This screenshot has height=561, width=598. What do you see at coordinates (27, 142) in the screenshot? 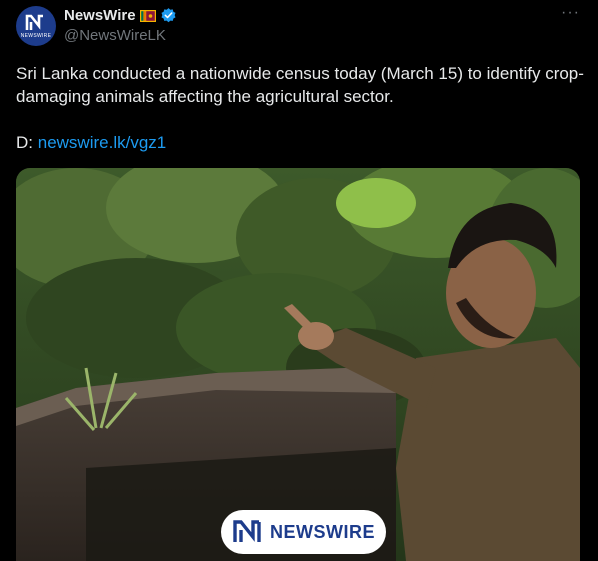
I see `link-prefix: D:` at bounding box center [27, 142].